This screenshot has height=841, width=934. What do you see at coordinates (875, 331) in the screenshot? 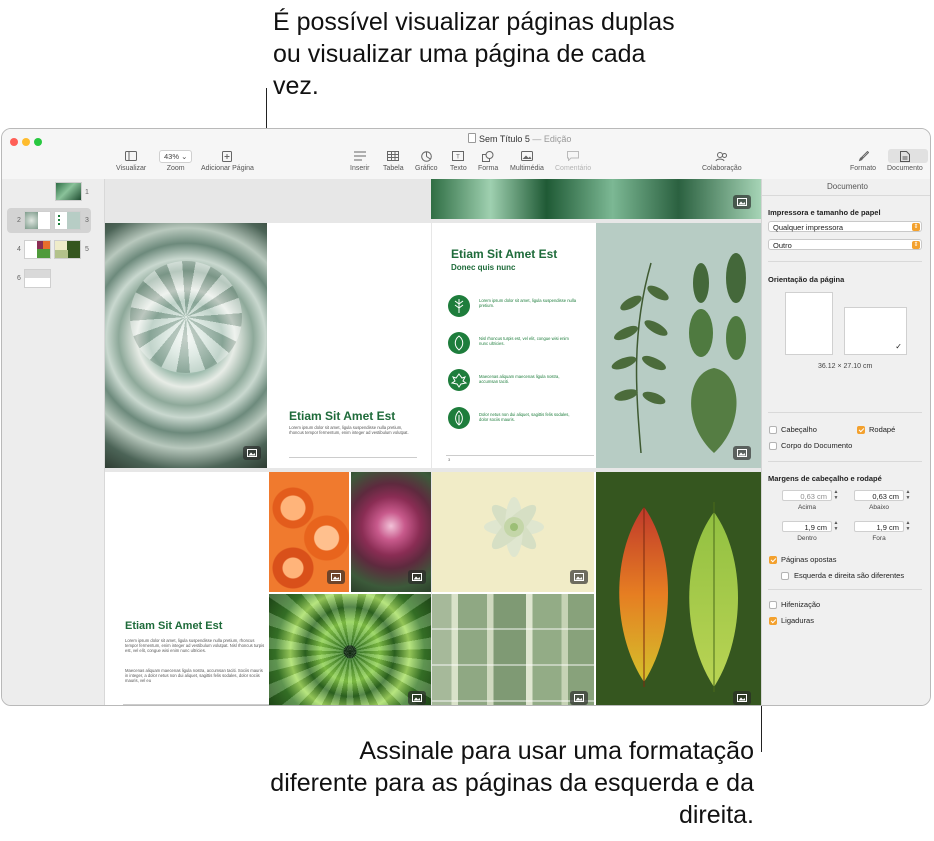
I see `orientation-landscape: ✓` at bounding box center [875, 331].